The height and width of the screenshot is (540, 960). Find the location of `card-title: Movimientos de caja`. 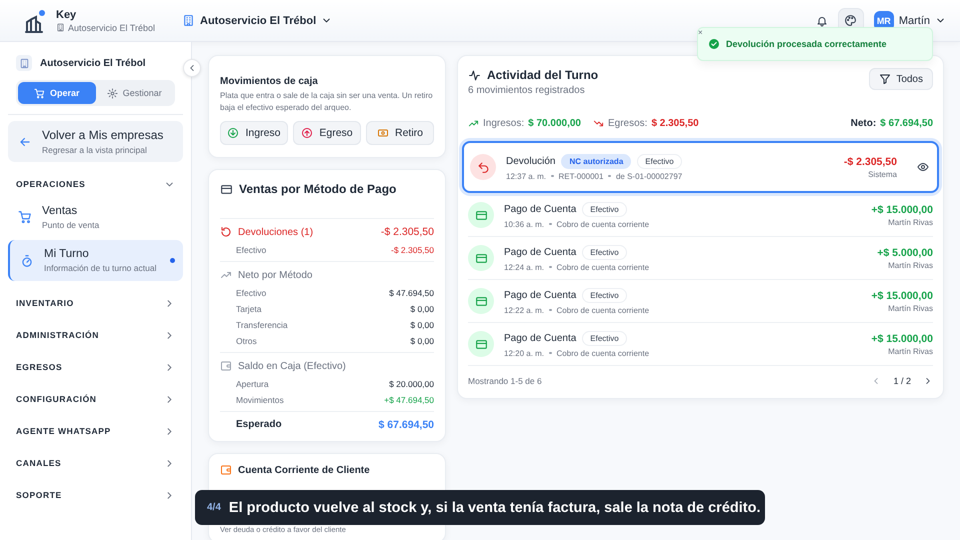

card-title: Movimientos de caja is located at coordinates (269, 81).